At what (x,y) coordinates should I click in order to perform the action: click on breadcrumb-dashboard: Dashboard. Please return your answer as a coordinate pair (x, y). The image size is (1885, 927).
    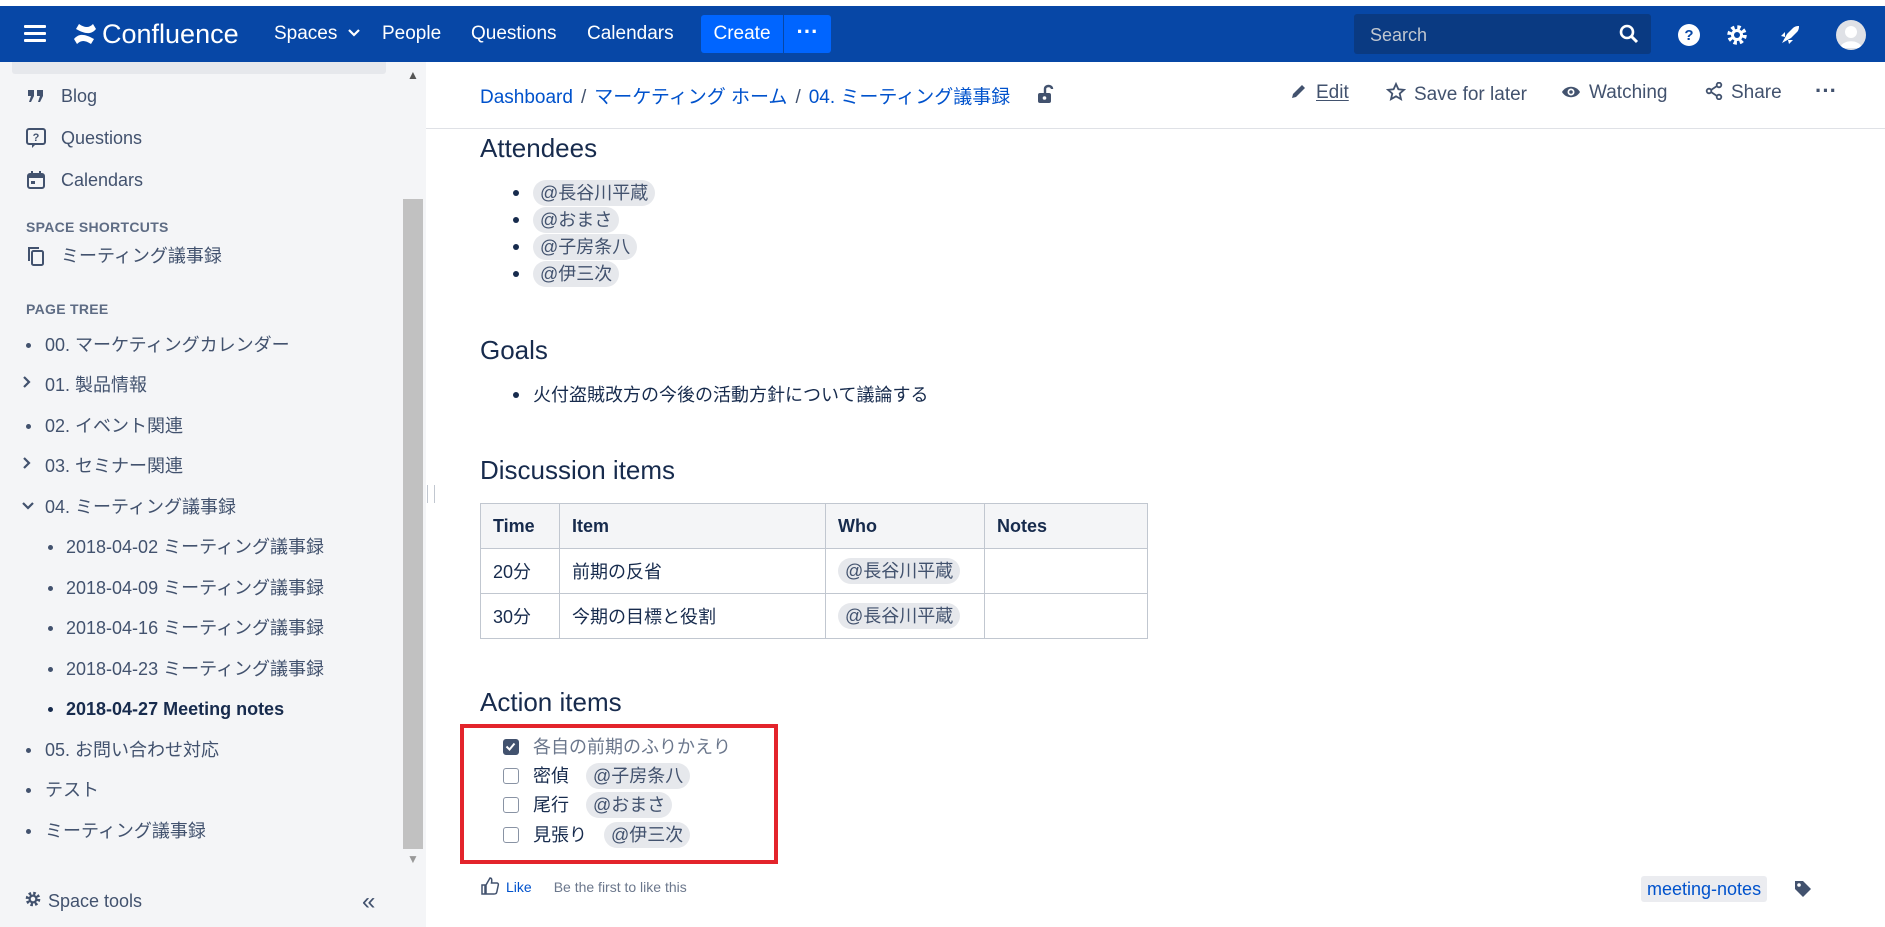
    Looking at the image, I should click on (526, 97).